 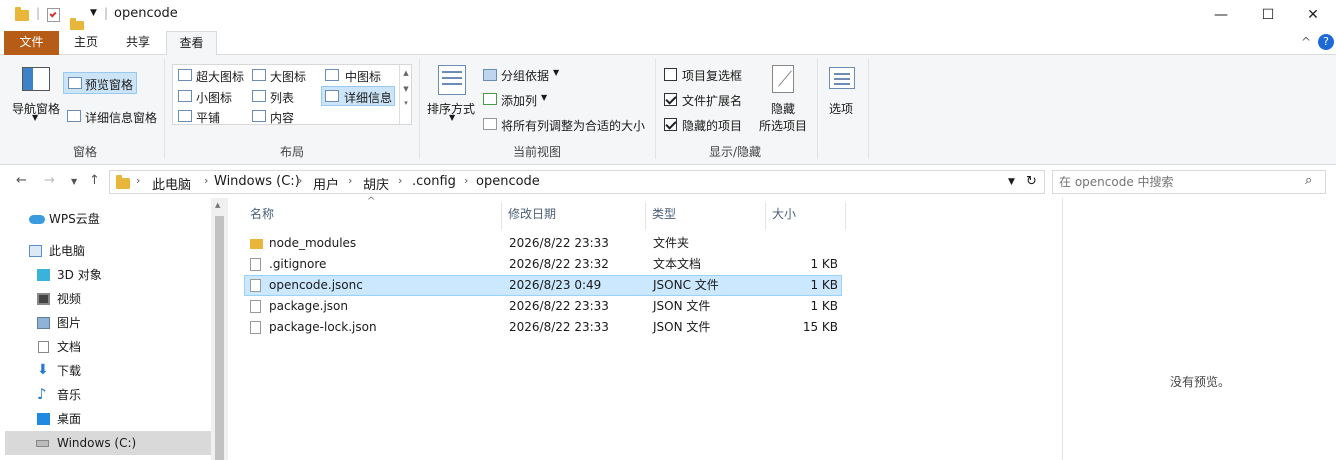 I want to click on nav-item-wps-cloud: WPS云盘, so click(x=105, y=219).